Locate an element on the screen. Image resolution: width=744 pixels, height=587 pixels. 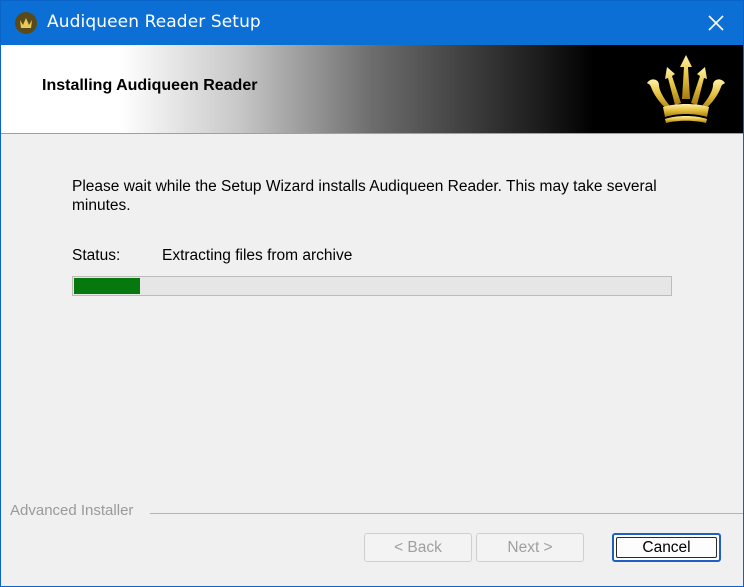
title-bar: Audiqueen Reader Setup is located at coordinates (372, 23).